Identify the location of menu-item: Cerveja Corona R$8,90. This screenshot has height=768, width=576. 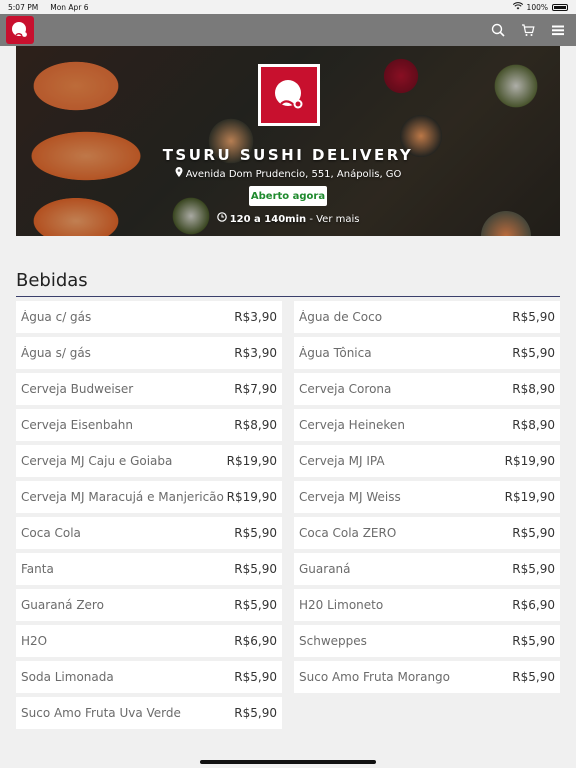
(427, 389).